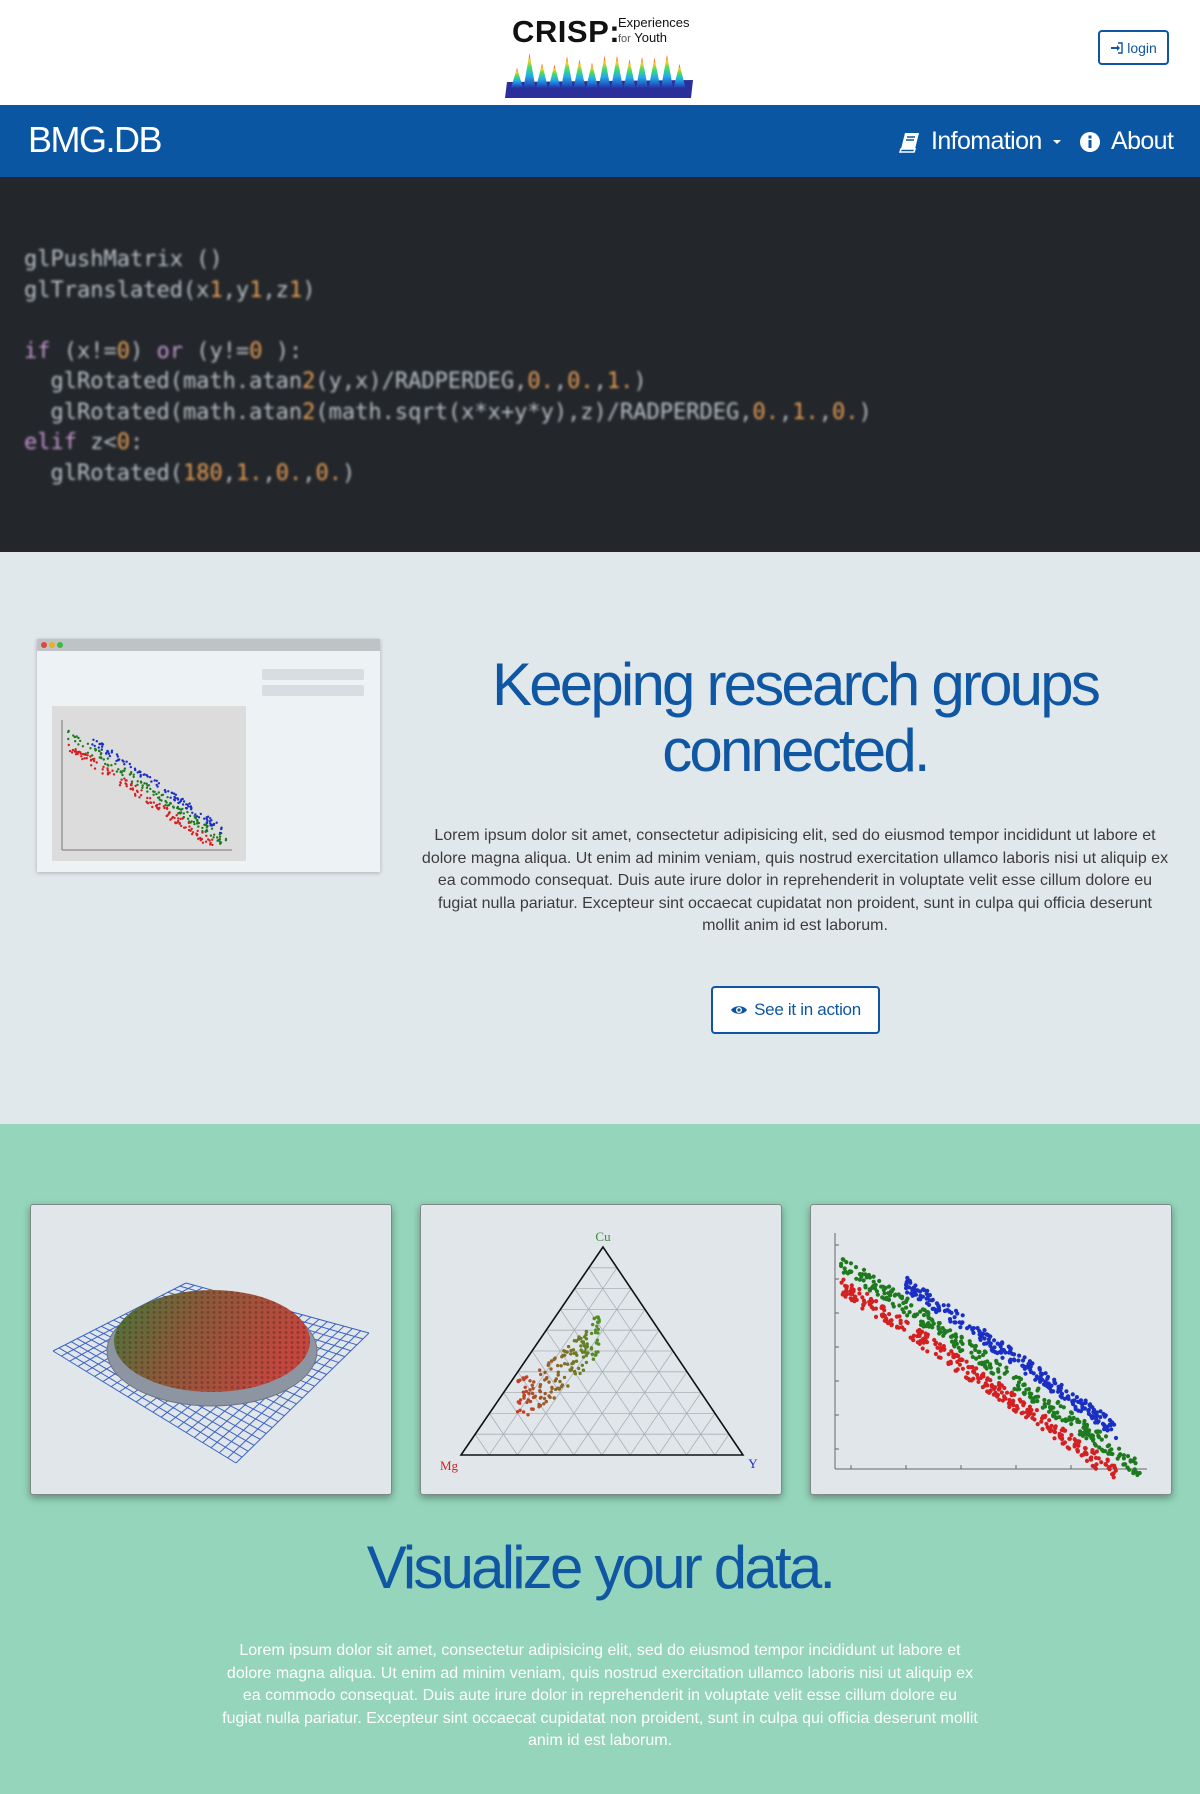 The image size is (1200, 1794). I want to click on preview-scatter-plot, so click(149, 783).